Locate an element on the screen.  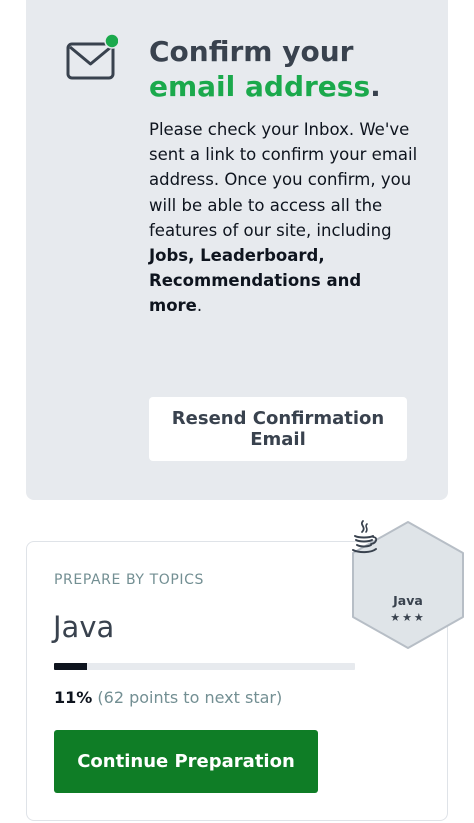
confirm-title-period: . is located at coordinates (375, 86).